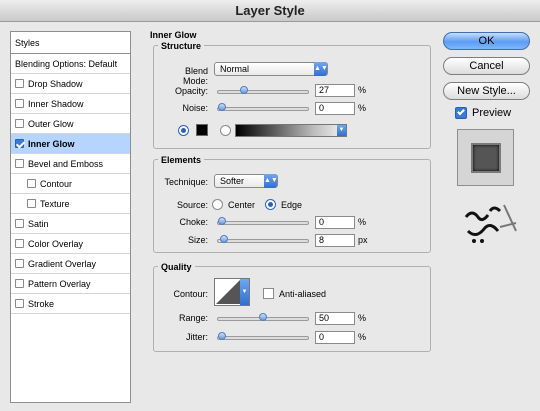 This screenshot has height=411, width=540. Describe the element at coordinates (55, 204) in the screenshot. I see `sidebar-item-label: Texture` at that location.